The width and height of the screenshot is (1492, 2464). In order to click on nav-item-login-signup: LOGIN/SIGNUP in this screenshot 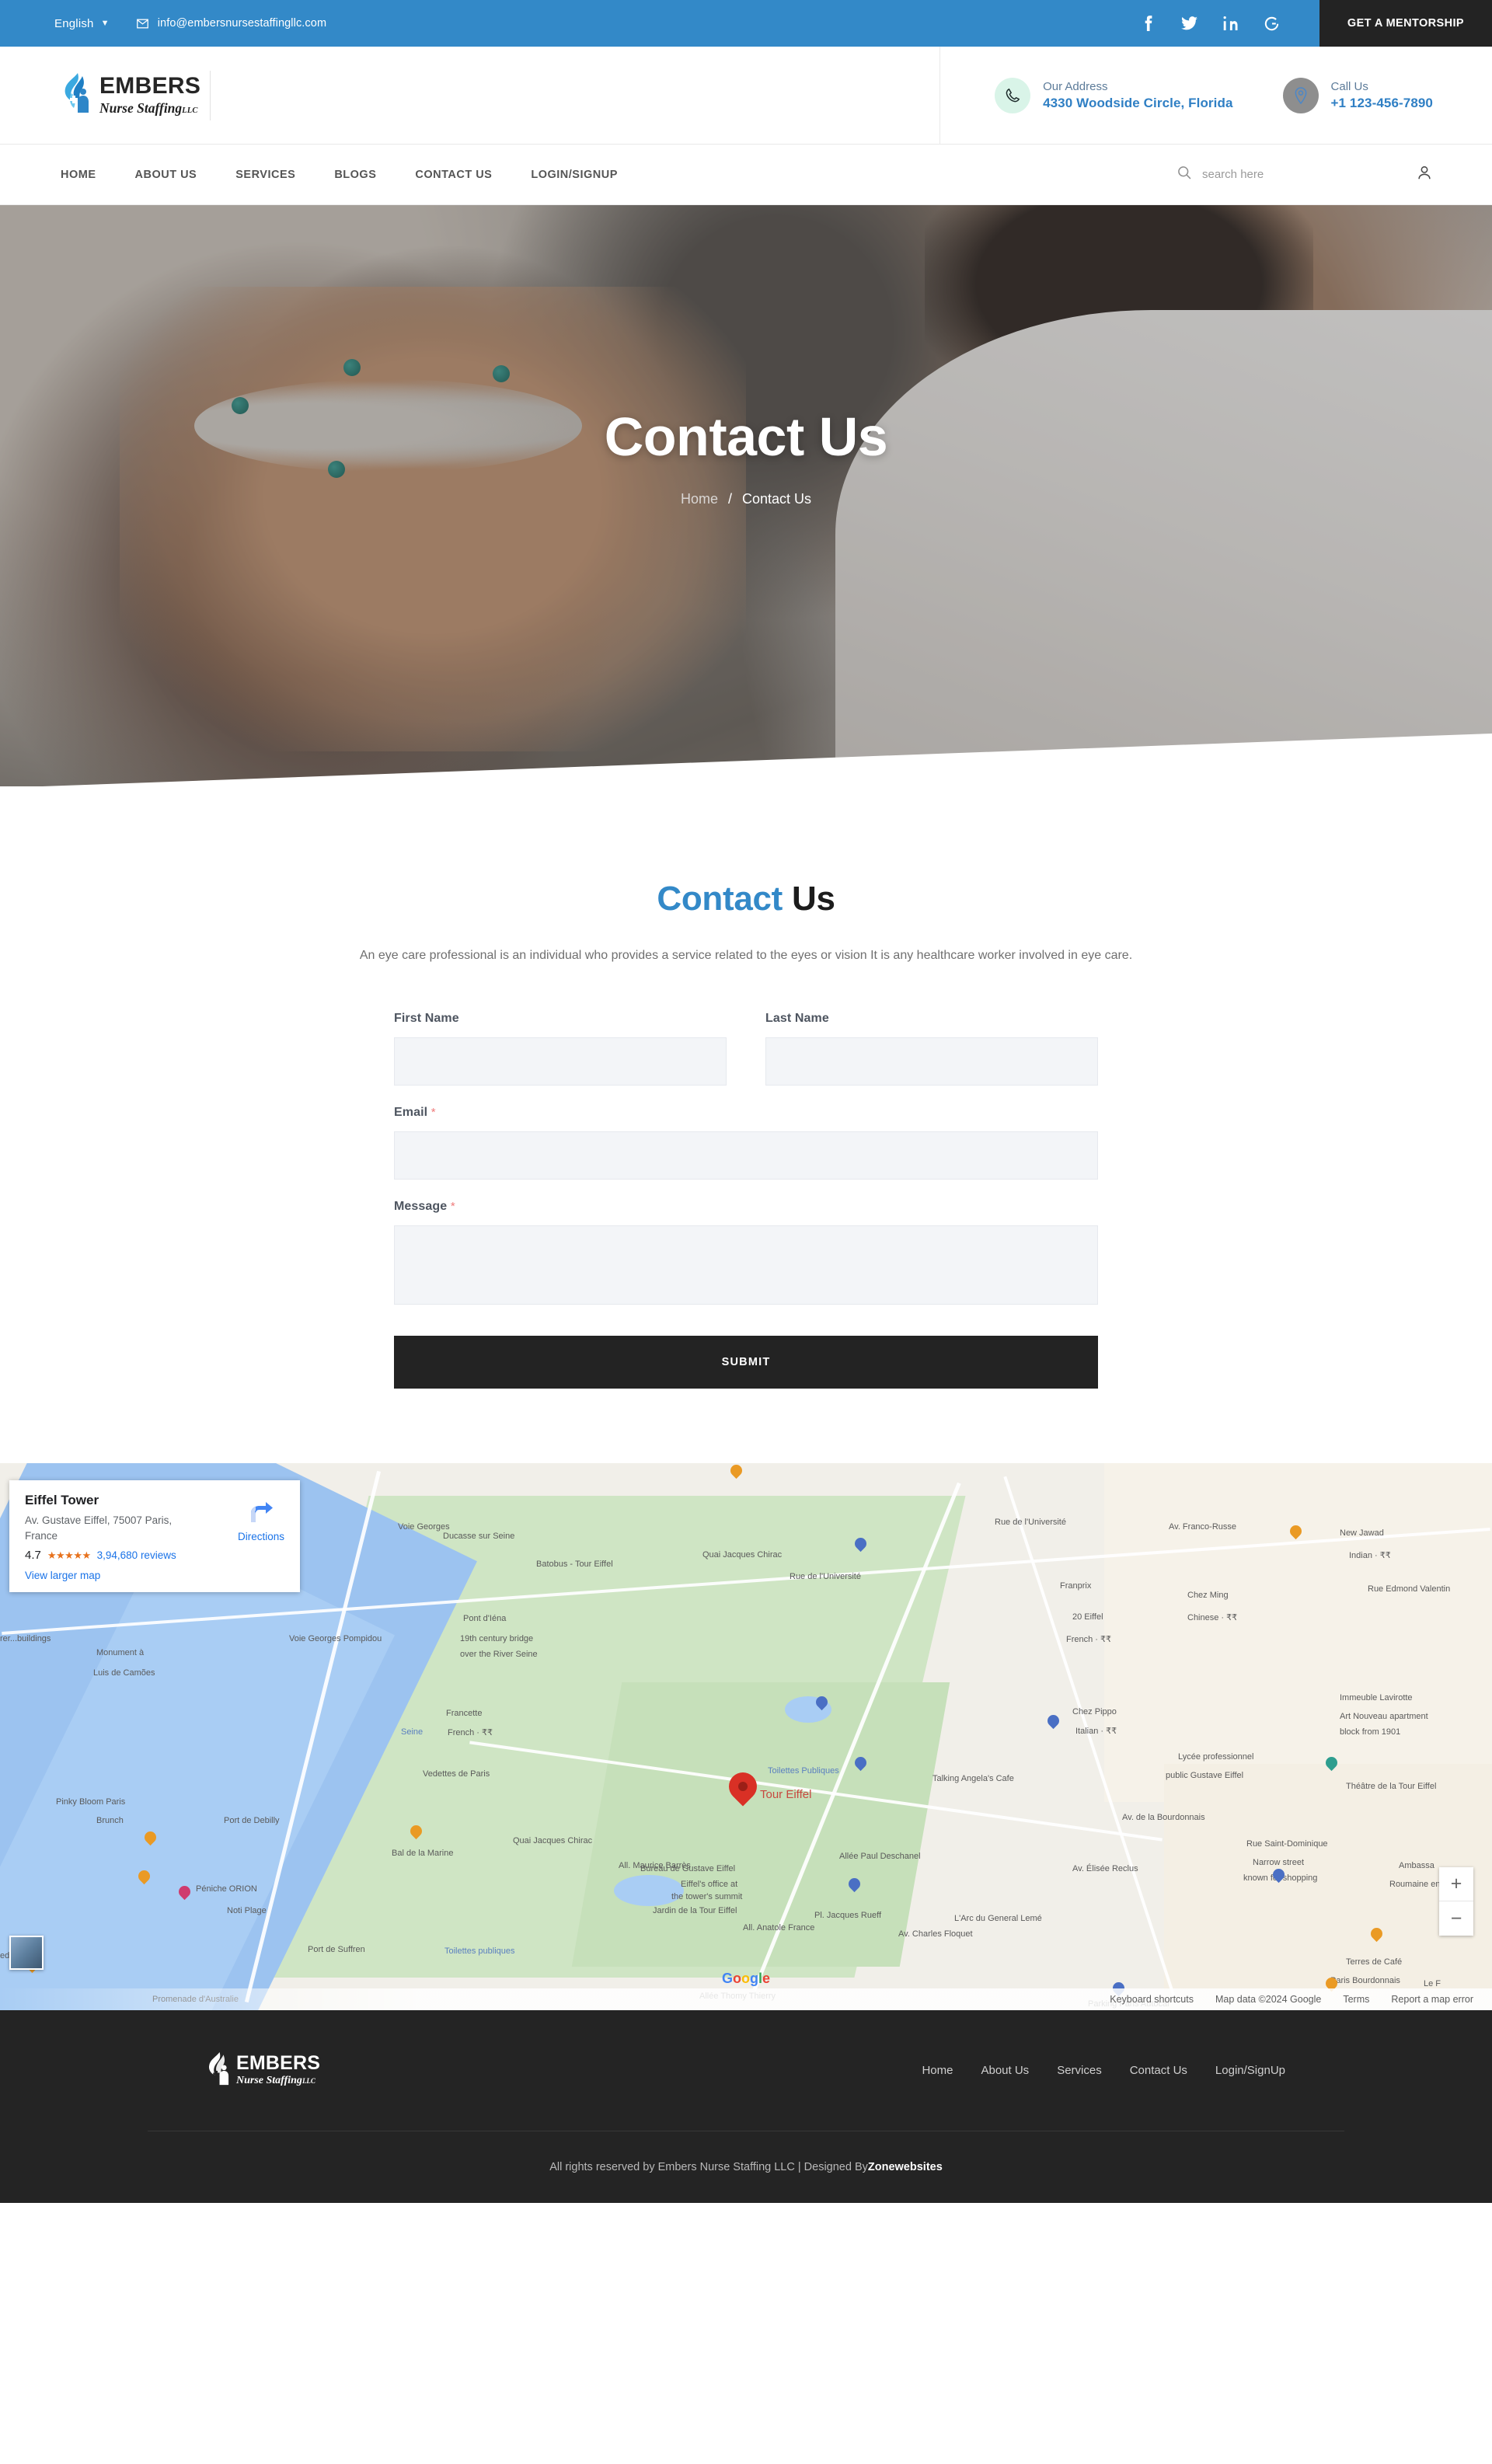, I will do `click(574, 175)`.